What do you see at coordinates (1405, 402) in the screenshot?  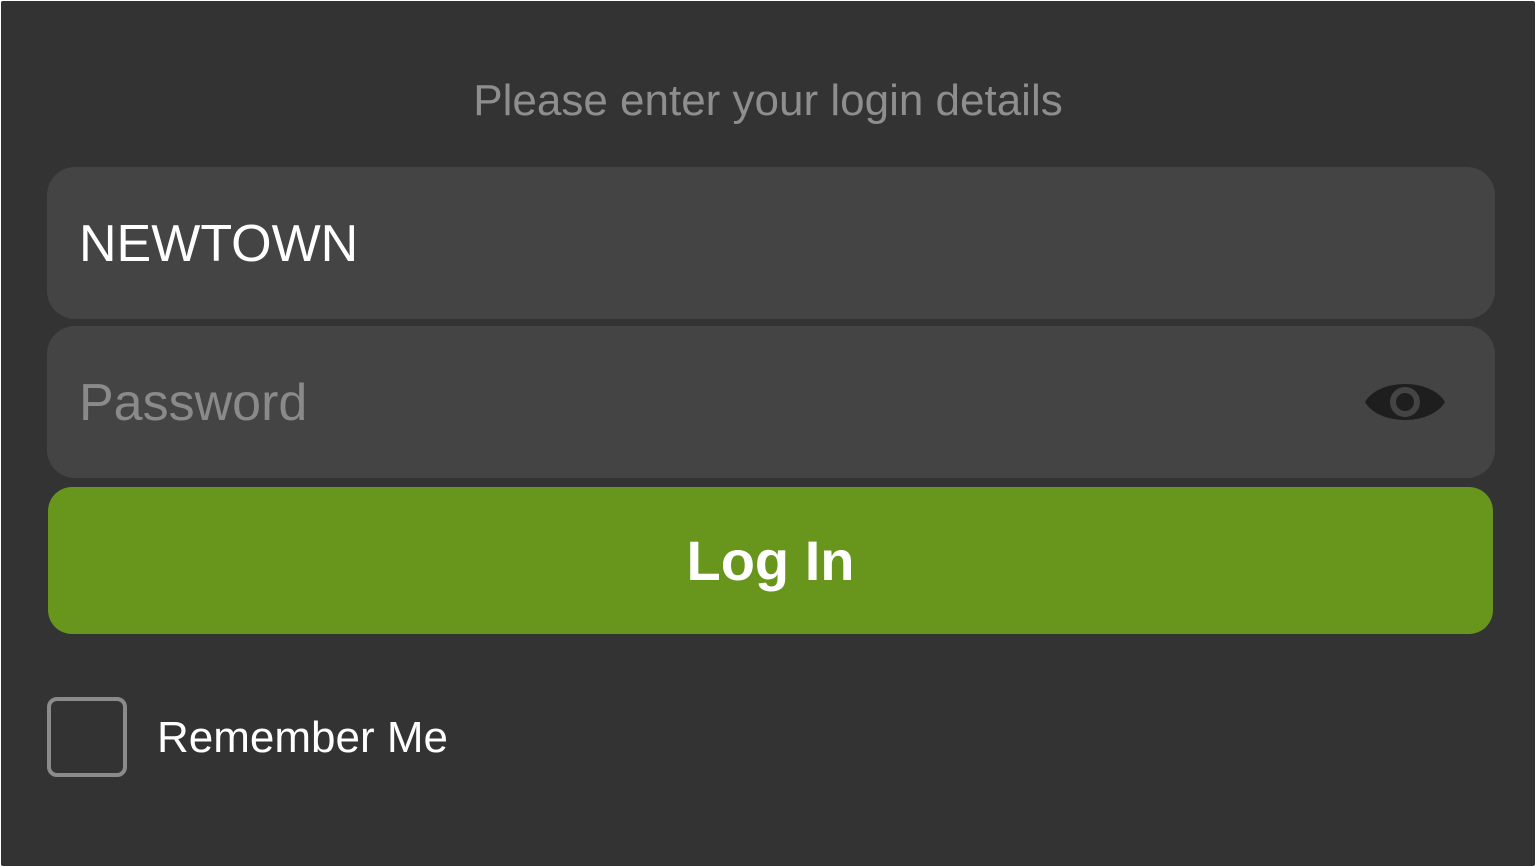 I see `eye-icon` at bounding box center [1405, 402].